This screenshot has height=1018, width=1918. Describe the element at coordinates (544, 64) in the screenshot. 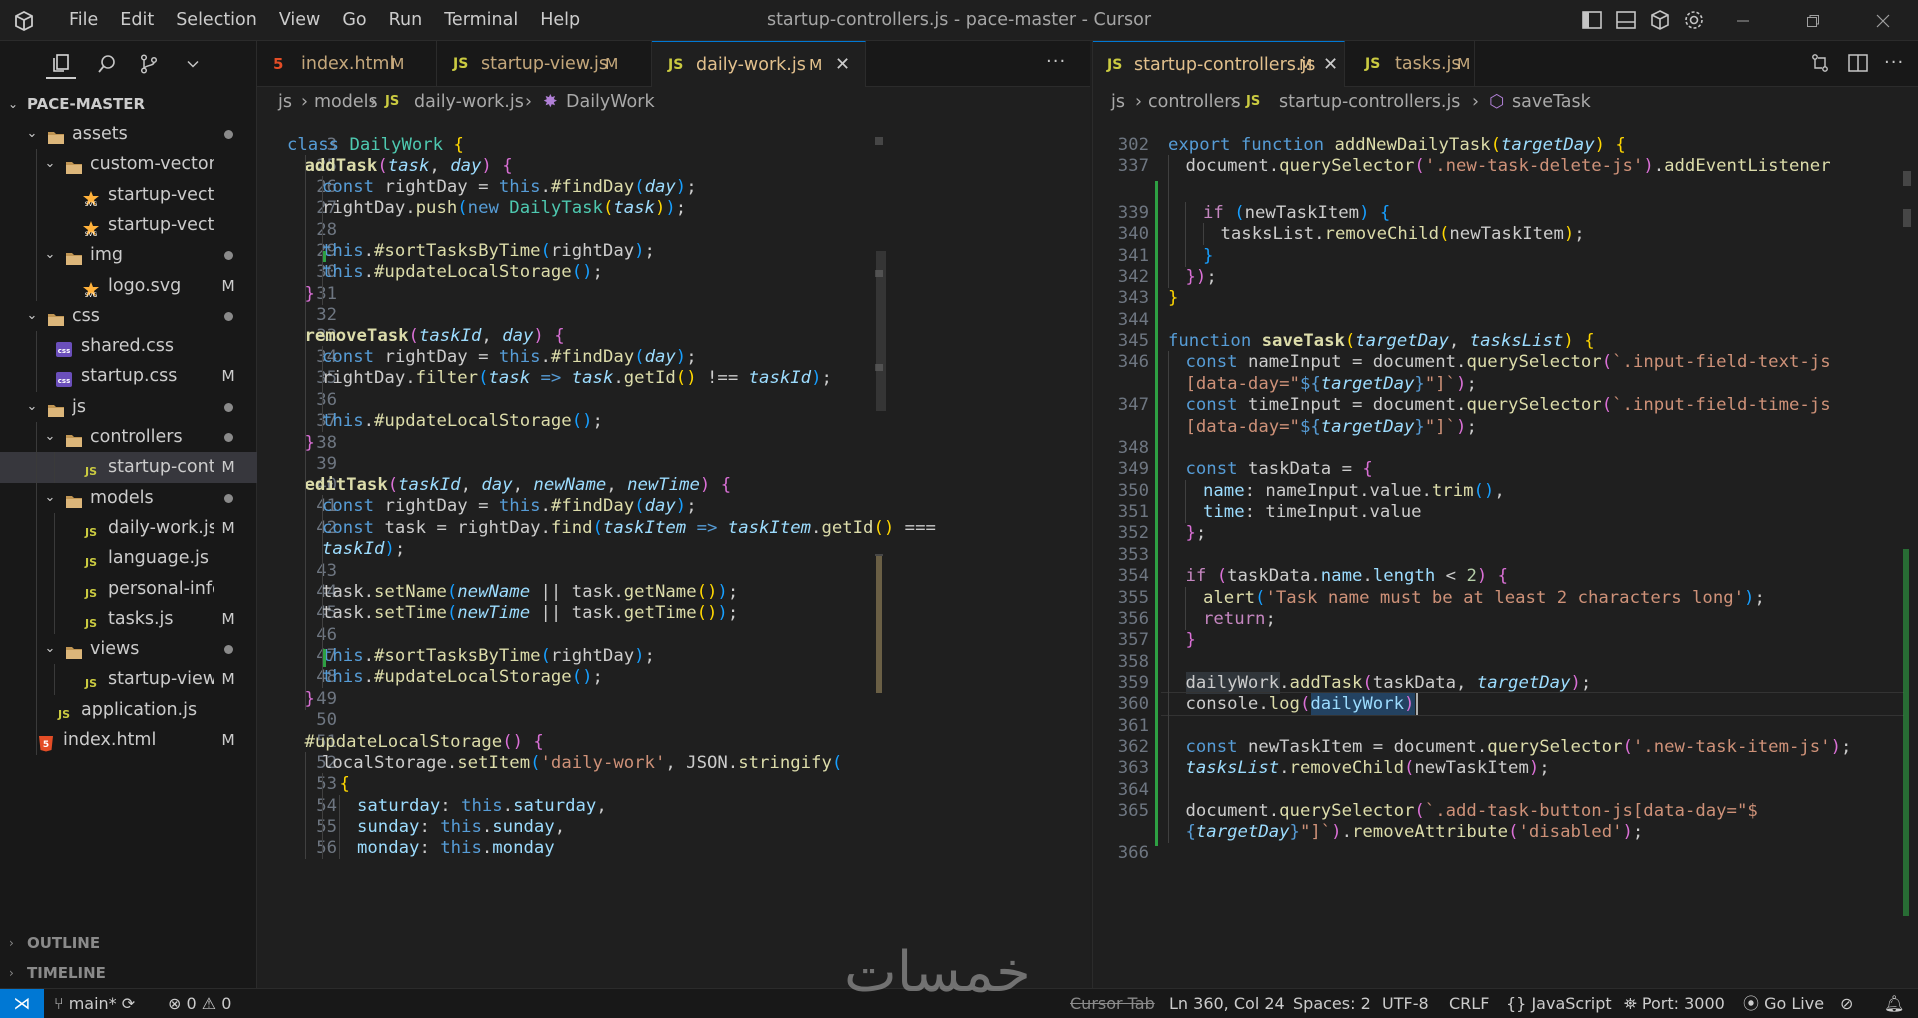

I see `tab-startup-view-js: JS startup-view.js M` at that location.